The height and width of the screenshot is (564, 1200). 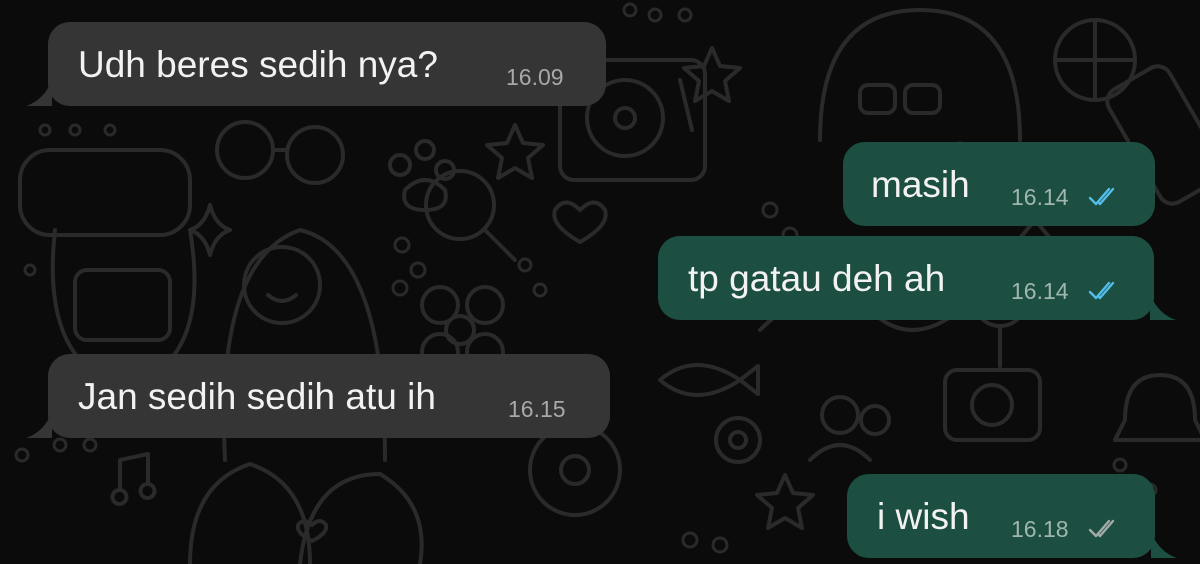 What do you see at coordinates (1040, 529) in the screenshot?
I see `message-timestamp: 16.18` at bounding box center [1040, 529].